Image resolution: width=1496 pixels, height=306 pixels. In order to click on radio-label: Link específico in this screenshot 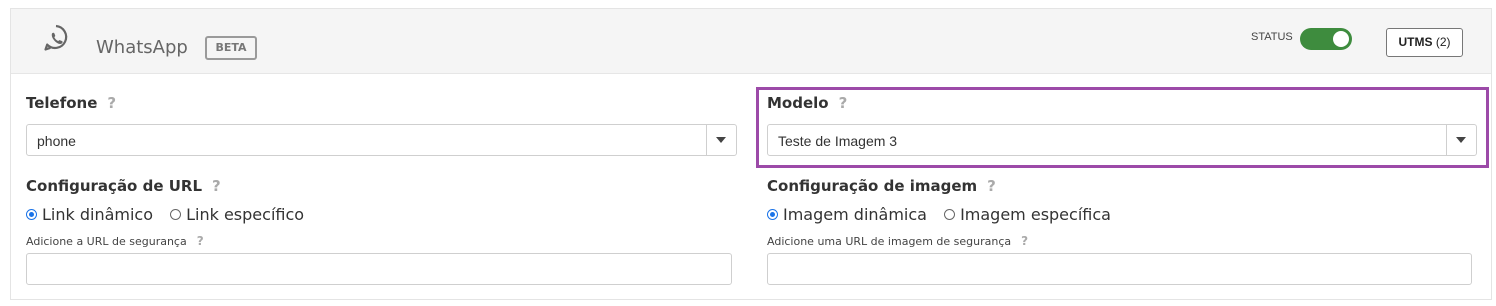, I will do `click(245, 214)`.